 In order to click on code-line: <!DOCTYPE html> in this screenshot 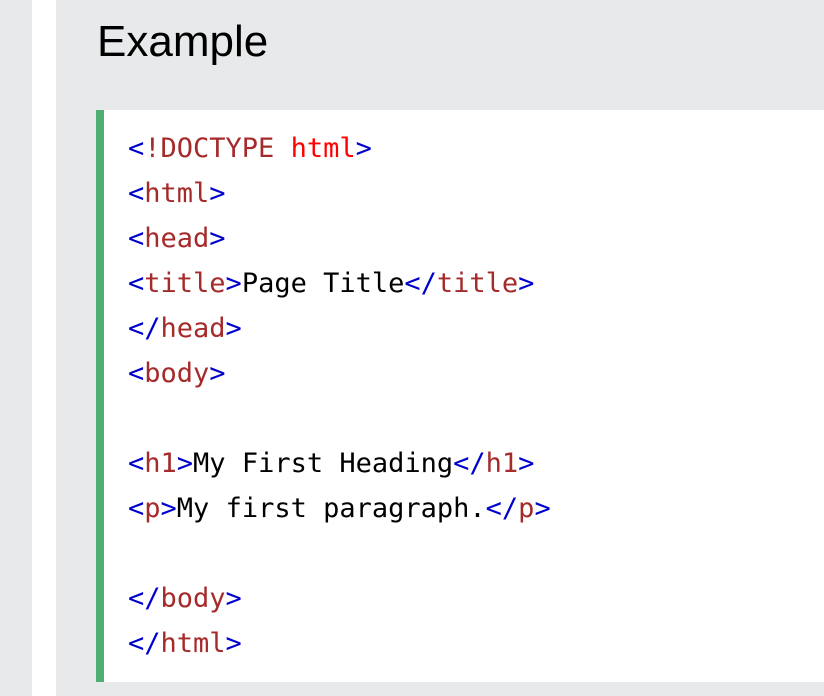, I will do `click(339, 148)`.